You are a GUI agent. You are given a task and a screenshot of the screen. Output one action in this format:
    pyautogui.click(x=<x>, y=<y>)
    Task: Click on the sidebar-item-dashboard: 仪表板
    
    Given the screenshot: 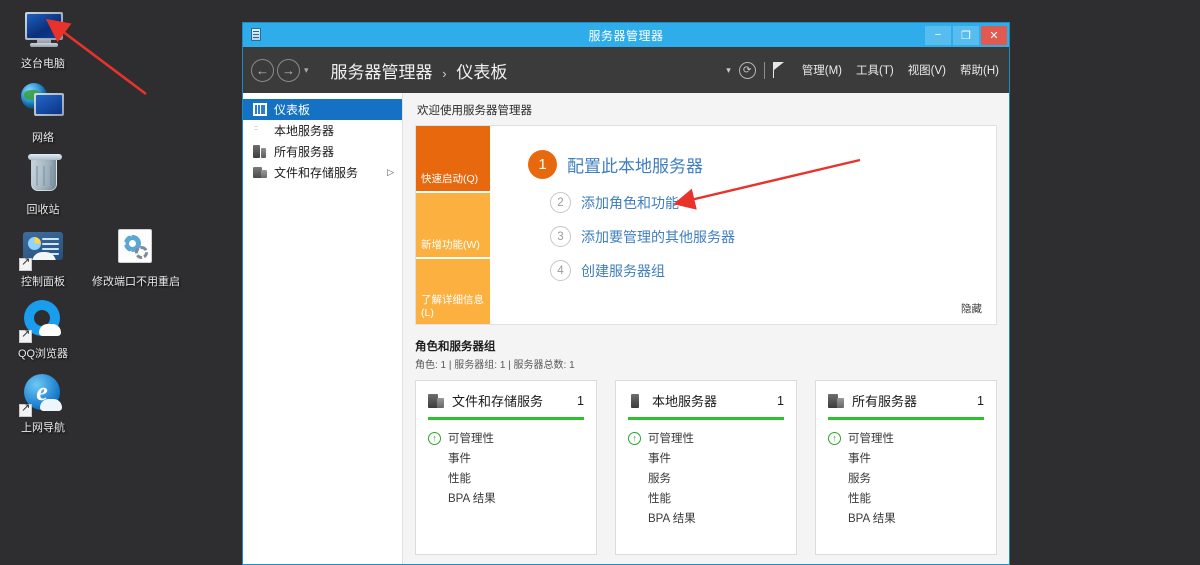 What is the action you would take?
    pyautogui.click(x=322, y=109)
    